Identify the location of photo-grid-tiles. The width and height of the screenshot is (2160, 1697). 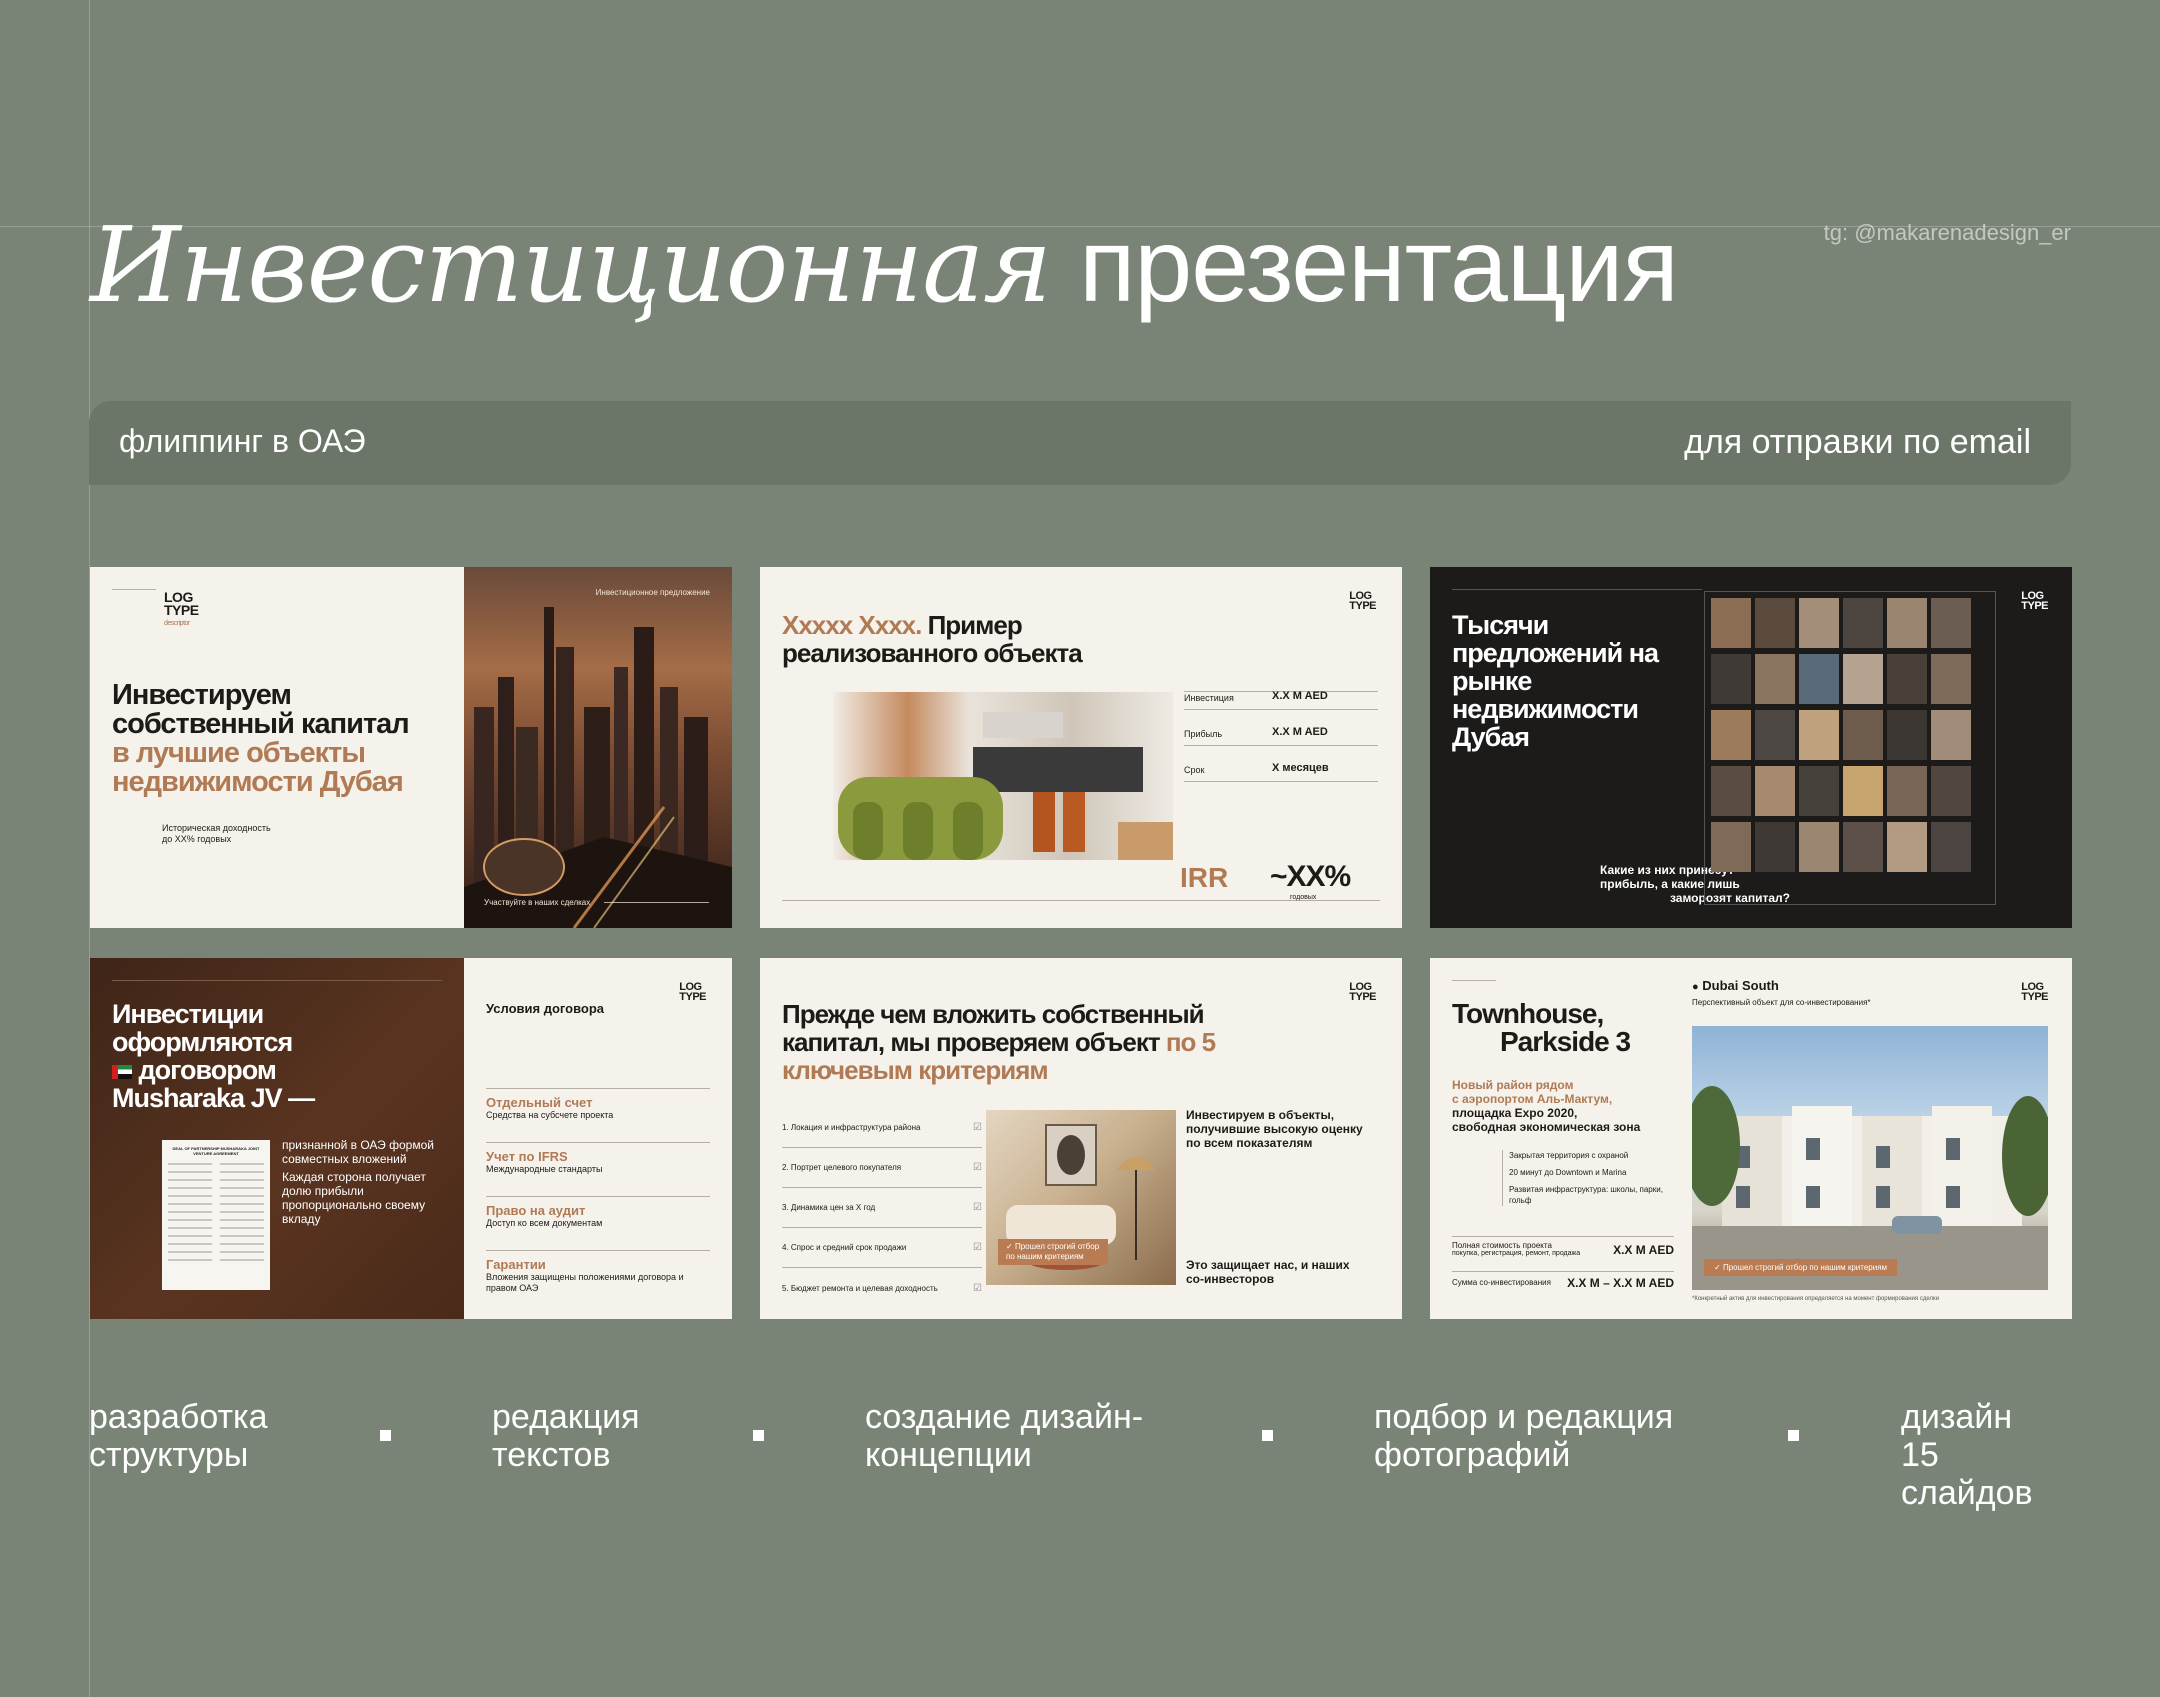
(1841, 735).